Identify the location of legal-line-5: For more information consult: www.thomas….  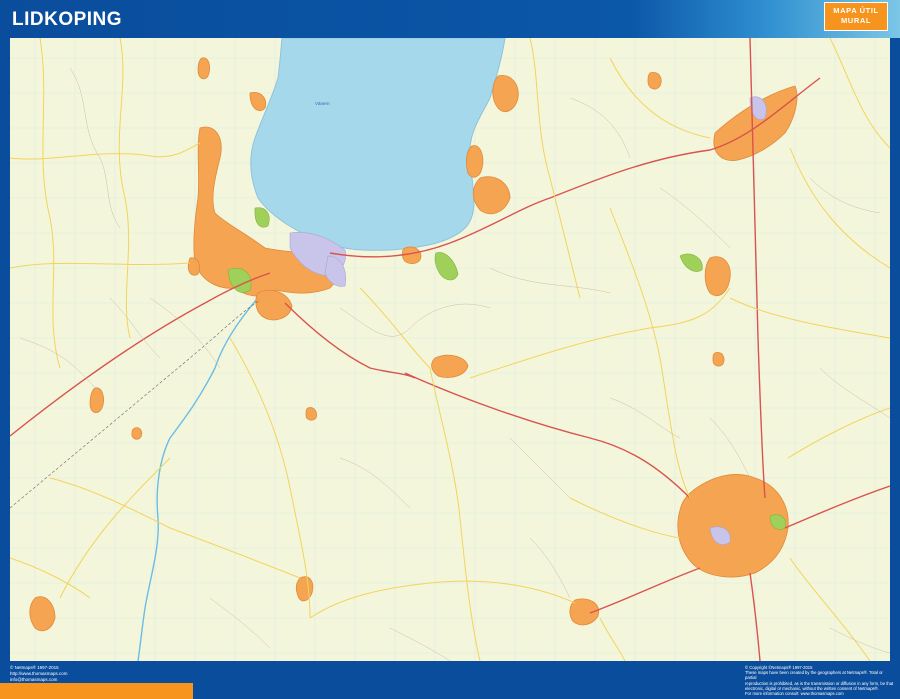
(794, 694).